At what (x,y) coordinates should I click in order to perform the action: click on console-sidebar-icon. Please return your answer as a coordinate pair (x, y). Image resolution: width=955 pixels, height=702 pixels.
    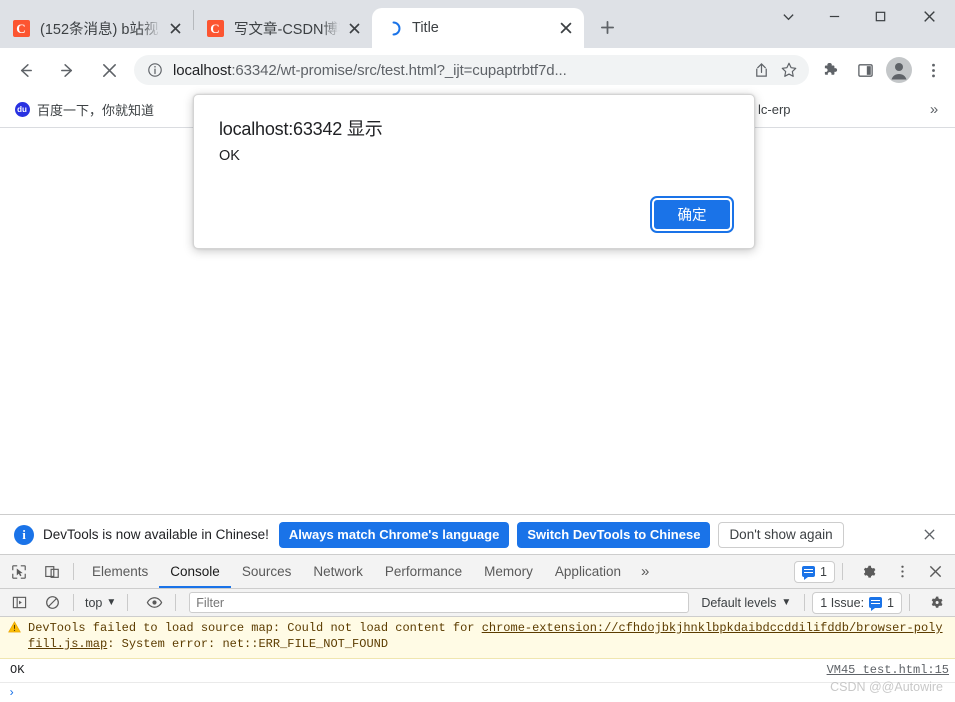
    Looking at the image, I should click on (19, 603).